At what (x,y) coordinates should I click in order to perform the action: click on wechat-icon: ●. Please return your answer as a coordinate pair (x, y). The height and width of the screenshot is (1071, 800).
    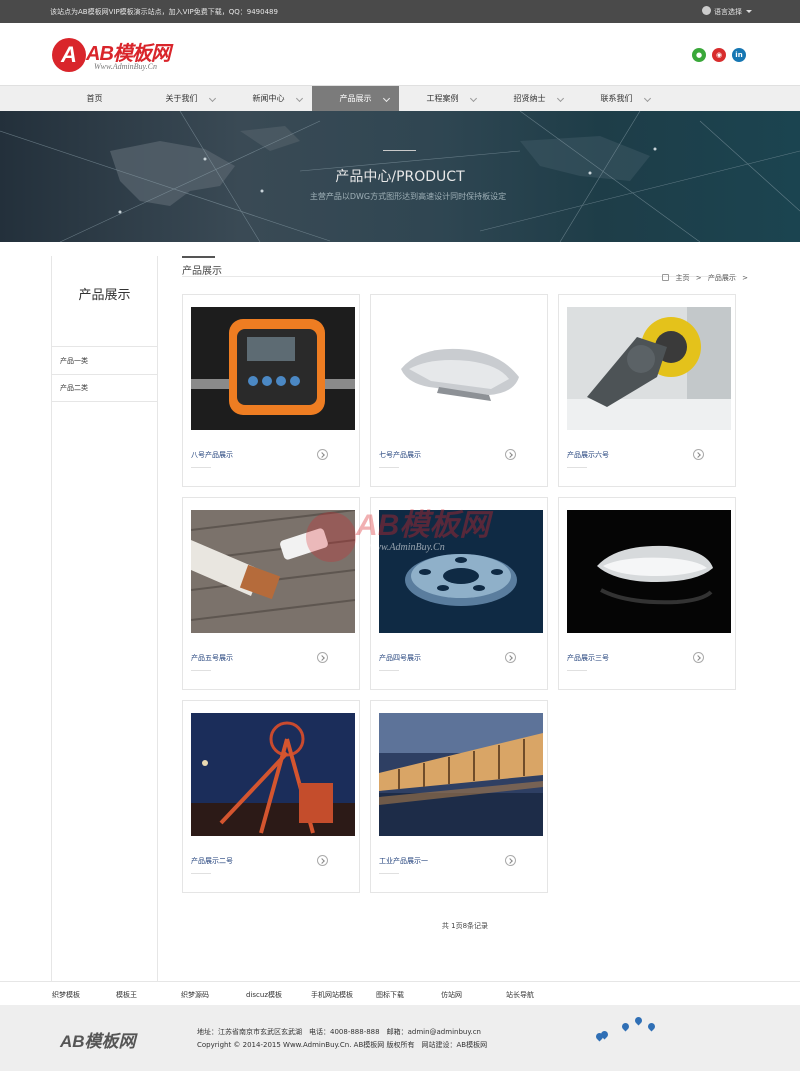
    Looking at the image, I should click on (699, 55).